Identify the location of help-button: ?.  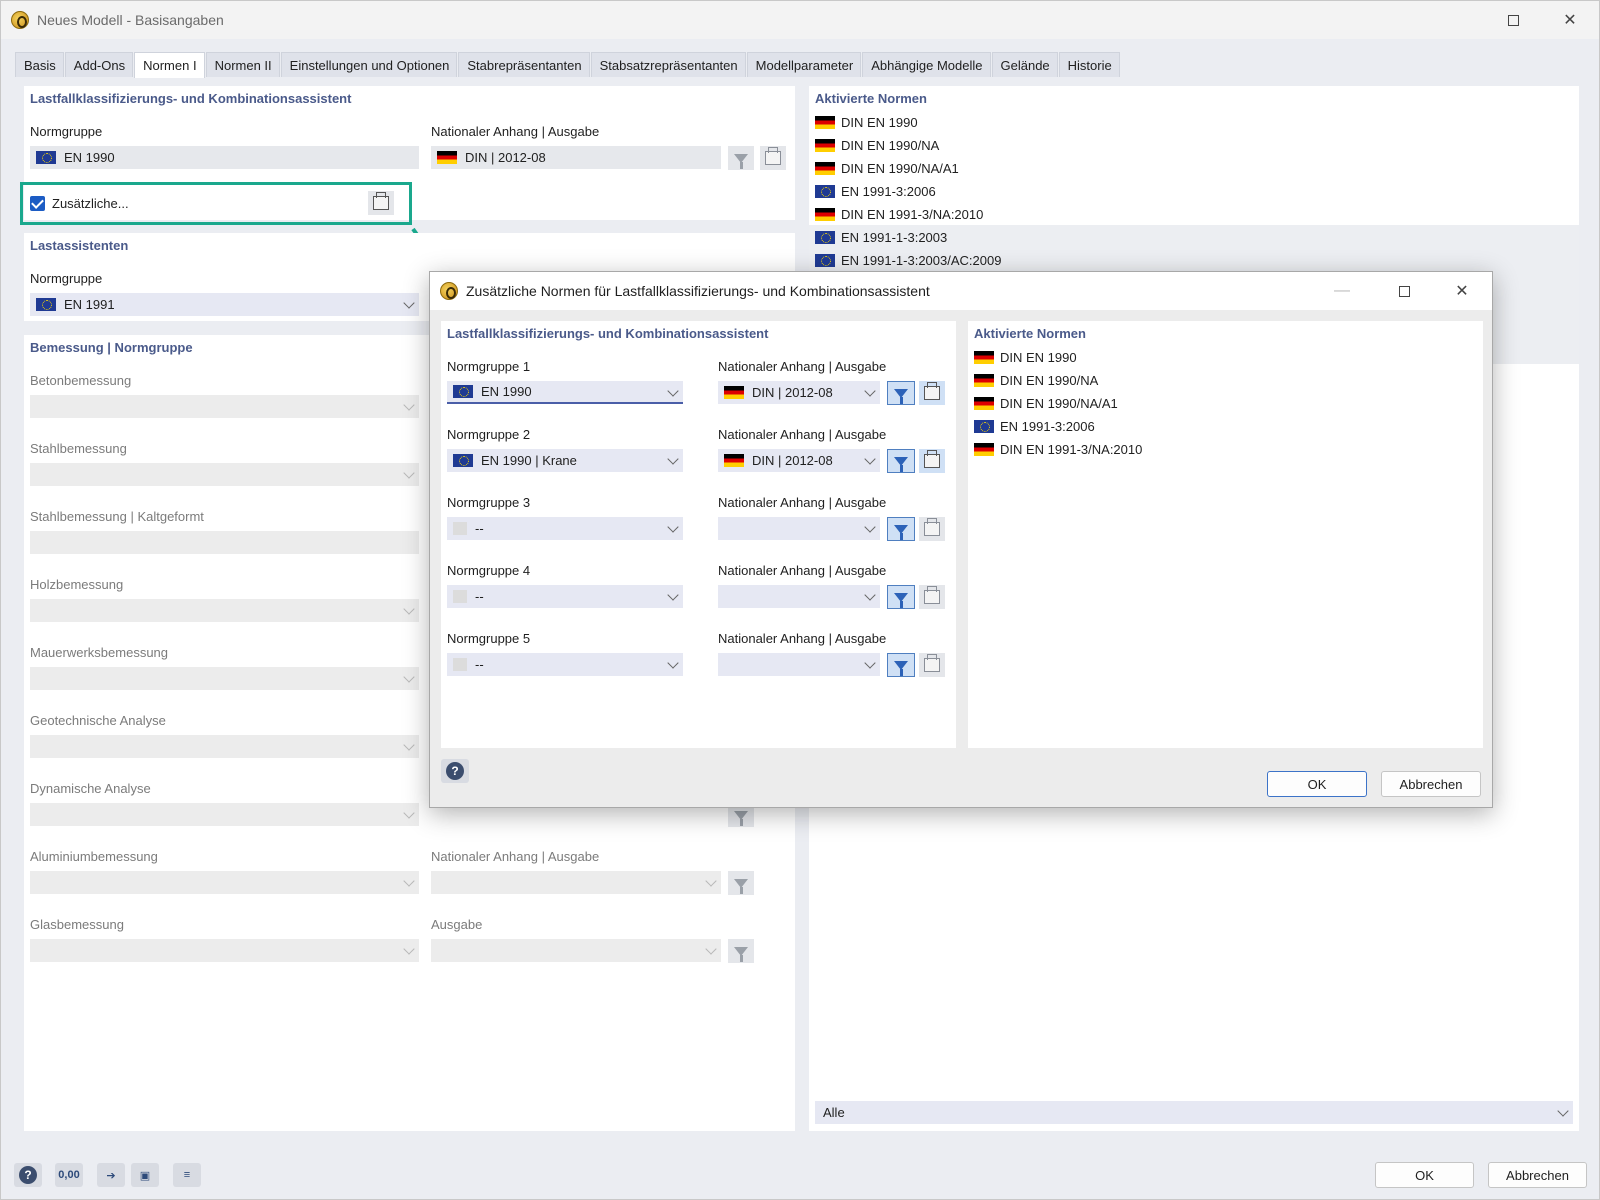
(28, 1175).